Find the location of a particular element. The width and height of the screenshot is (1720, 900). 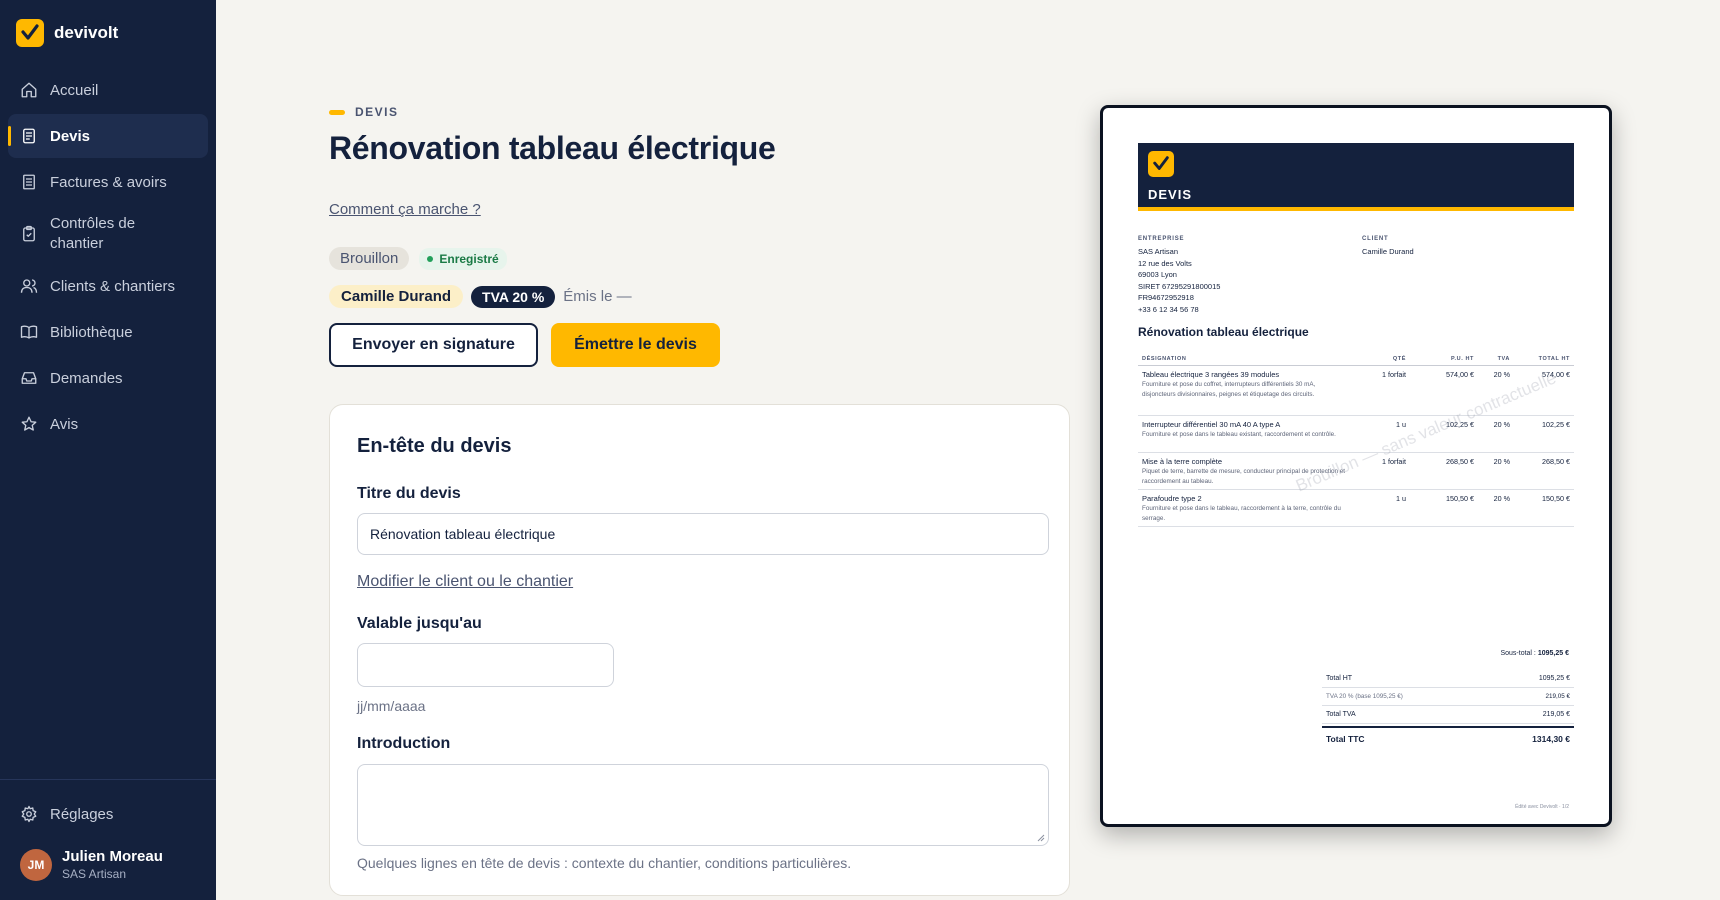

sidebar-item-label: Accueil is located at coordinates (74, 90).